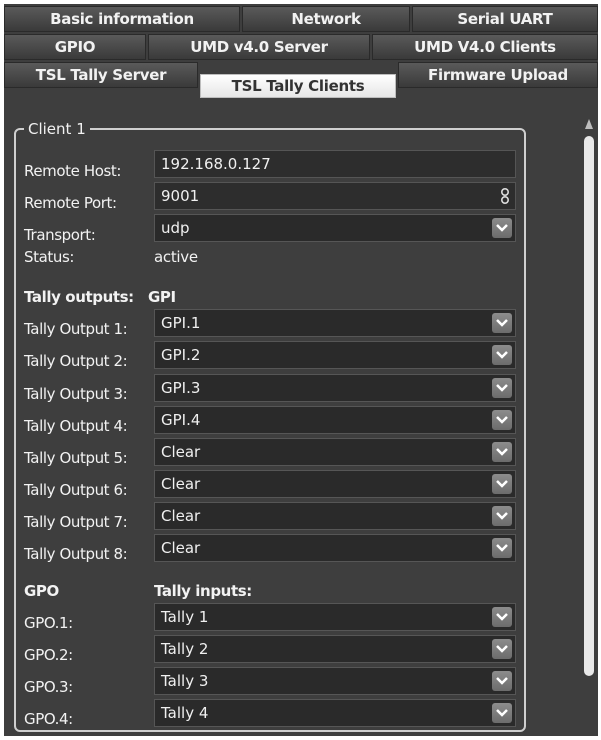 This screenshot has height=740, width=601. What do you see at coordinates (335, 649) in the screenshot?
I see `gpo-2-select: Tally 2` at bounding box center [335, 649].